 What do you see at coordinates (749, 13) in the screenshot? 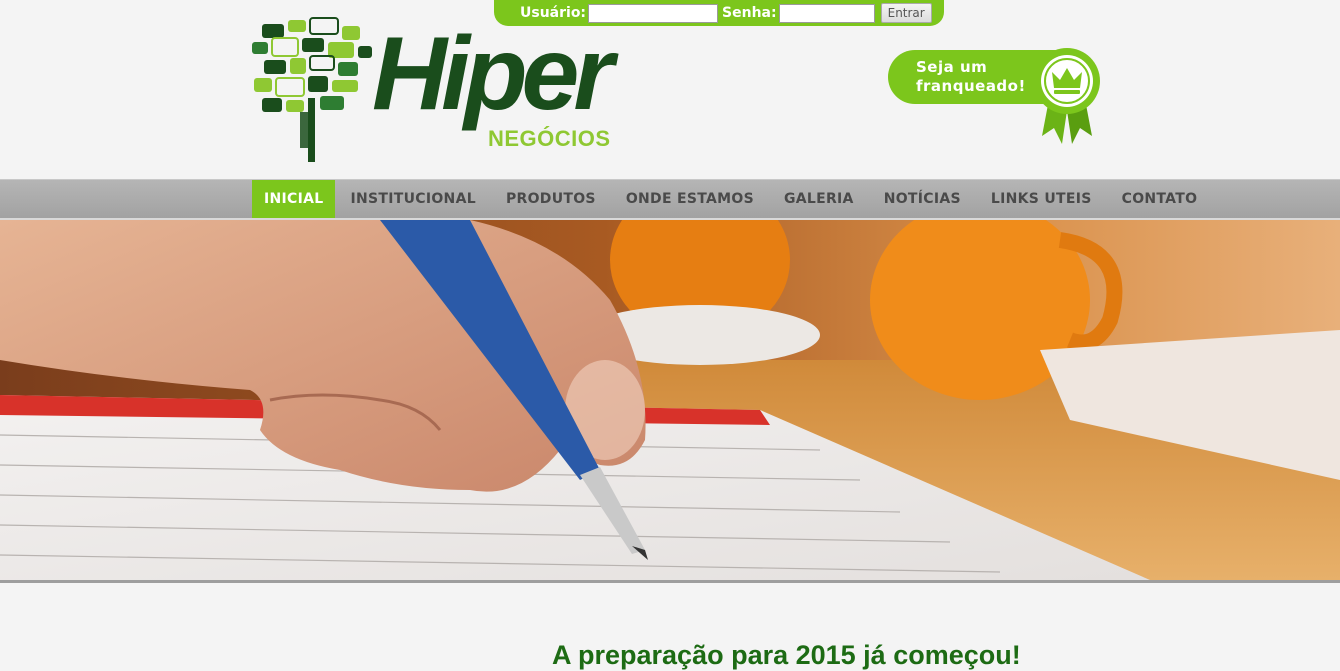
I see `password-label: Senha:` at bounding box center [749, 13].